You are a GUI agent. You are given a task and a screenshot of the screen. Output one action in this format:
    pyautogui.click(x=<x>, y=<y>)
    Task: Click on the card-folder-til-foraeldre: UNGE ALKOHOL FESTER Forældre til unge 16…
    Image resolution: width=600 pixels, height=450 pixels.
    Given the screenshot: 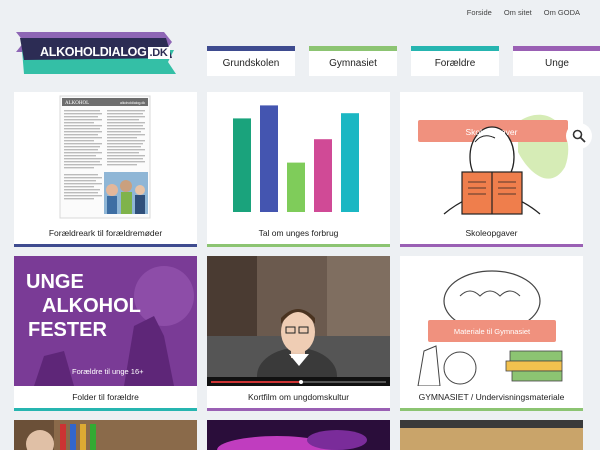 What is the action you would take?
    pyautogui.click(x=105, y=333)
    